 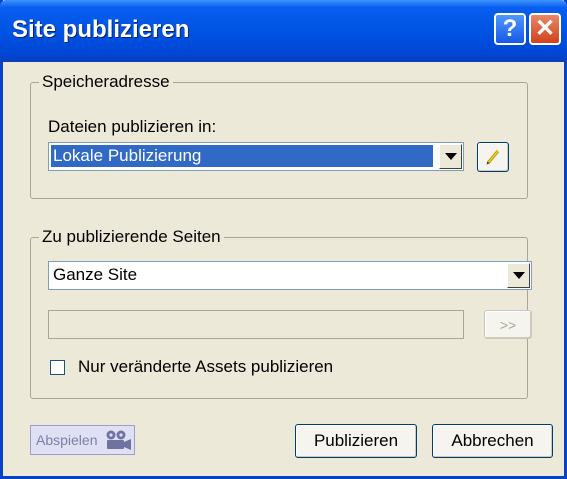 I want to click on cancel-button: Abbrechen, so click(x=492, y=441).